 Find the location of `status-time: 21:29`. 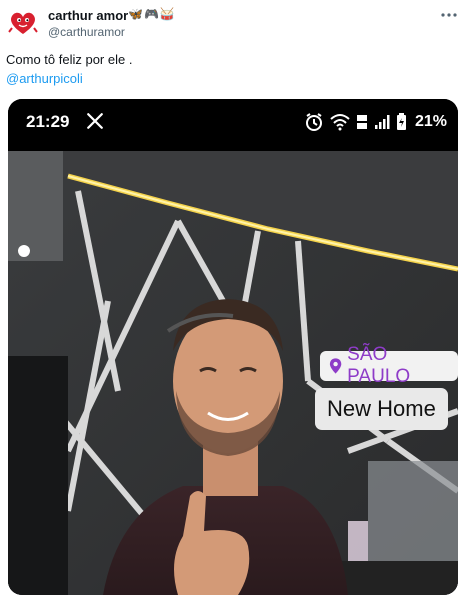

status-time: 21:29 is located at coordinates (48, 121).